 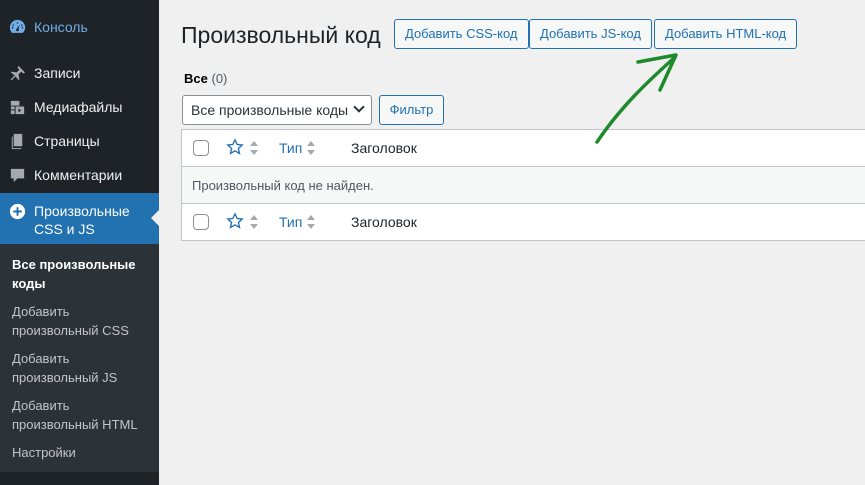 What do you see at coordinates (57, 73) in the screenshot?
I see `menu-label: Записи` at bounding box center [57, 73].